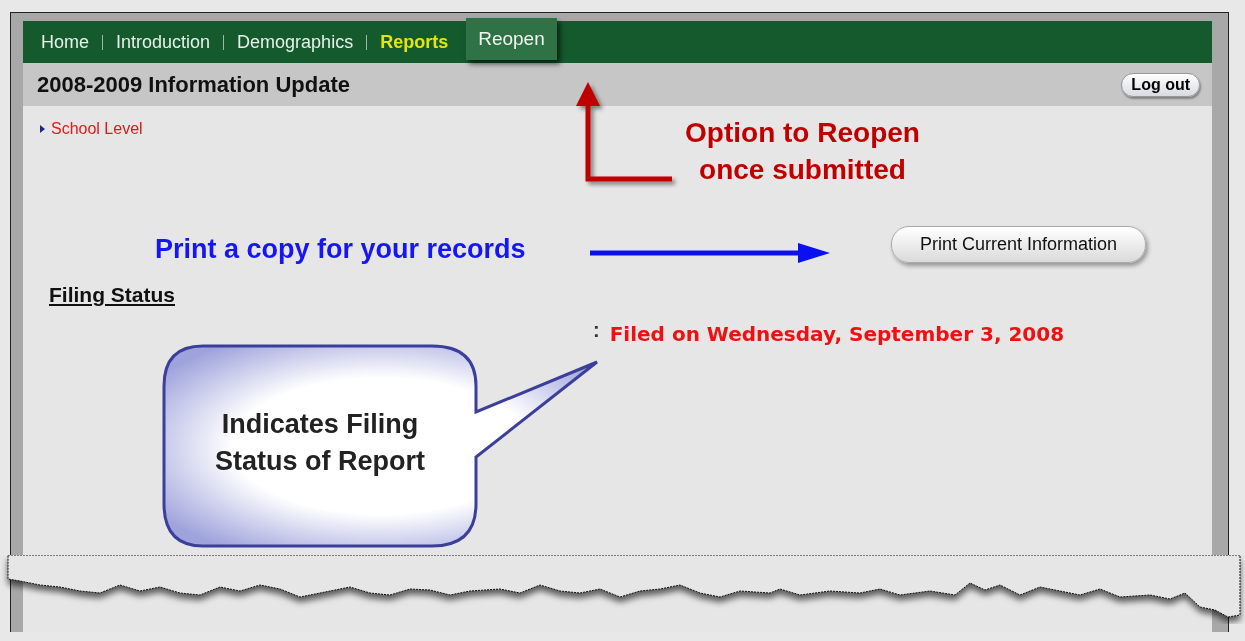 The image size is (1245, 641). What do you see at coordinates (320, 443) in the screenshot?
I see `callout-text: Indicates Filing Status of Report` at bounding box center [320, 443].